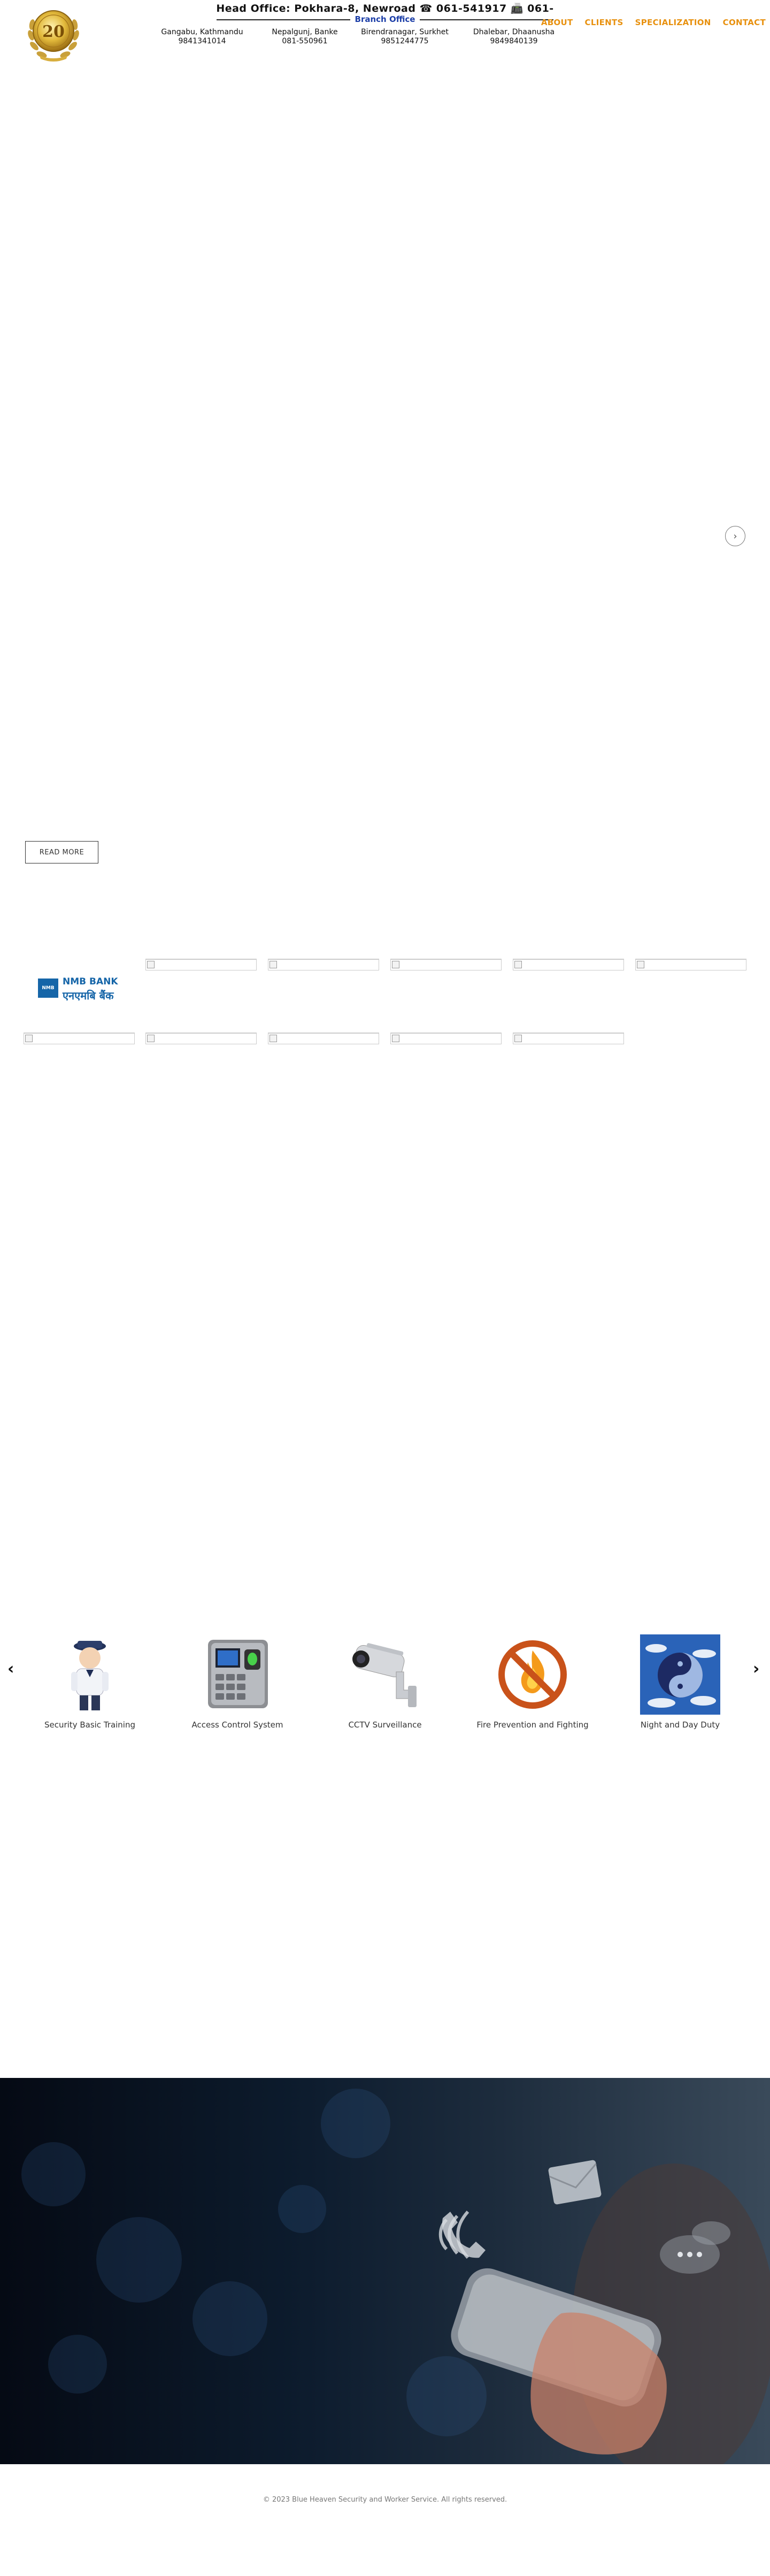 The height and width of the screenshot is (2576, 770). What do you see at coordinates (385, 19) in the screenshot?
I see `branch-office-title: Branch Office` at bounding box center [385, 19].